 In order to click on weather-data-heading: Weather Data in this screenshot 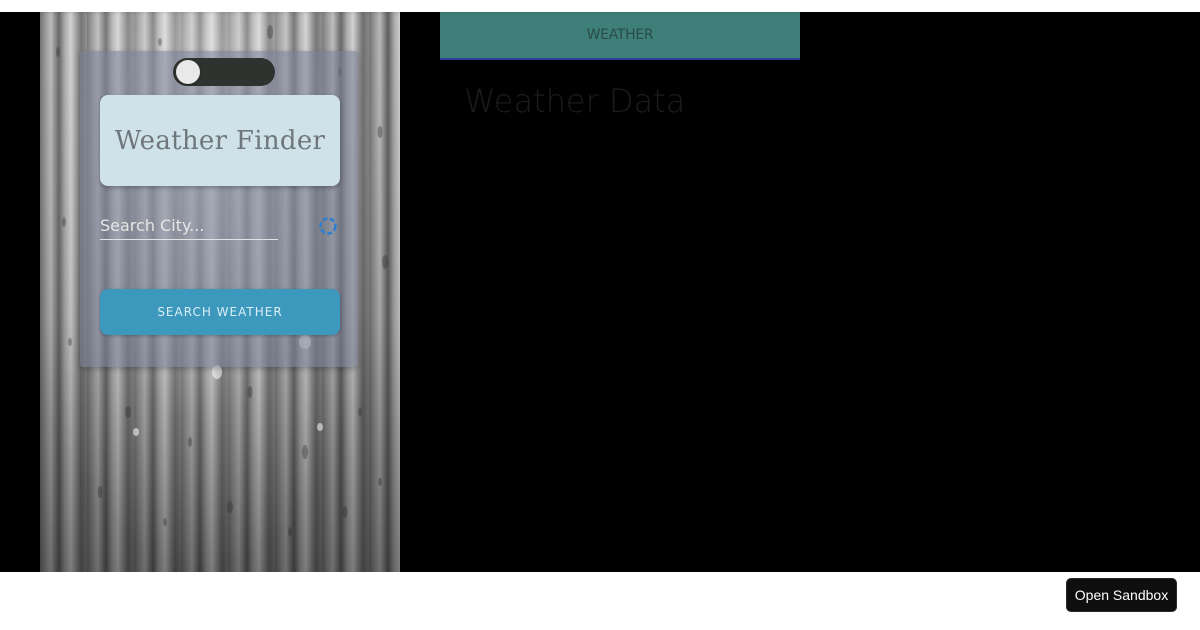, I will do `click(575, 101)`.